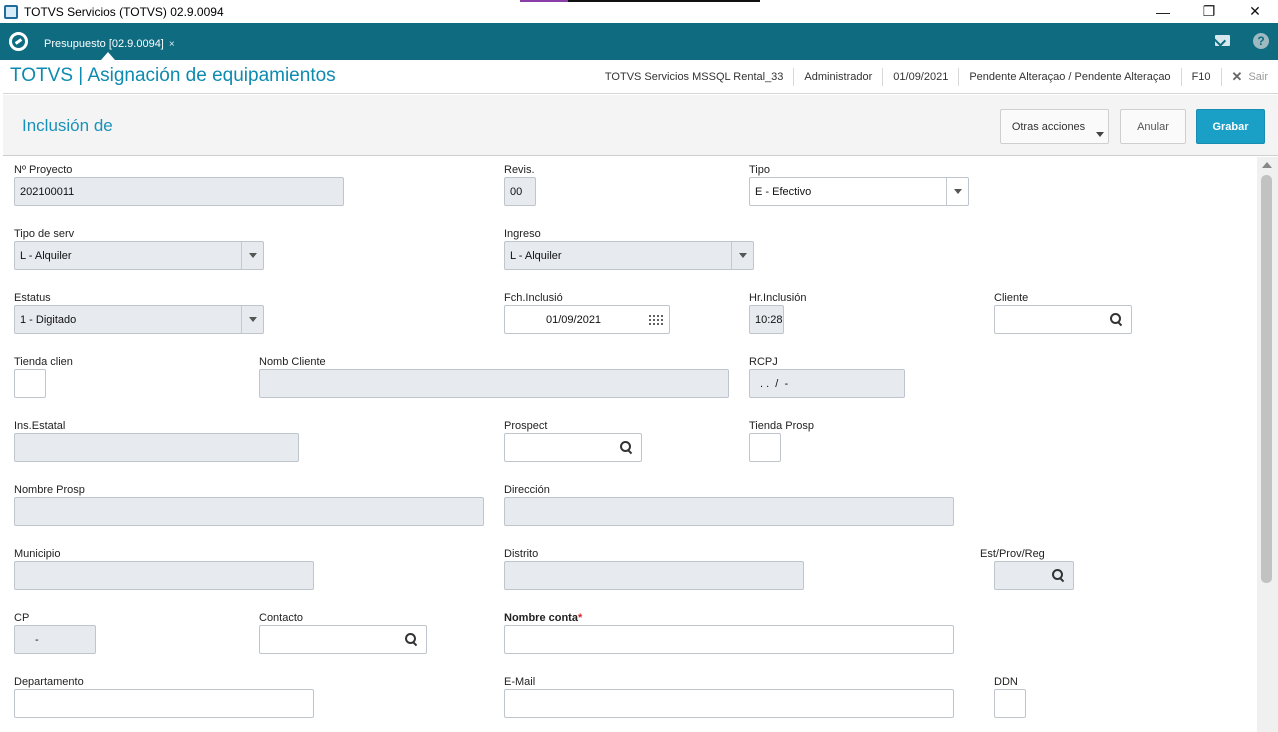 Image resolution: width=1278 pixels, height=732 pixels. I want to click on tienda-clien-label: Tienda clien, so click(43, 362).